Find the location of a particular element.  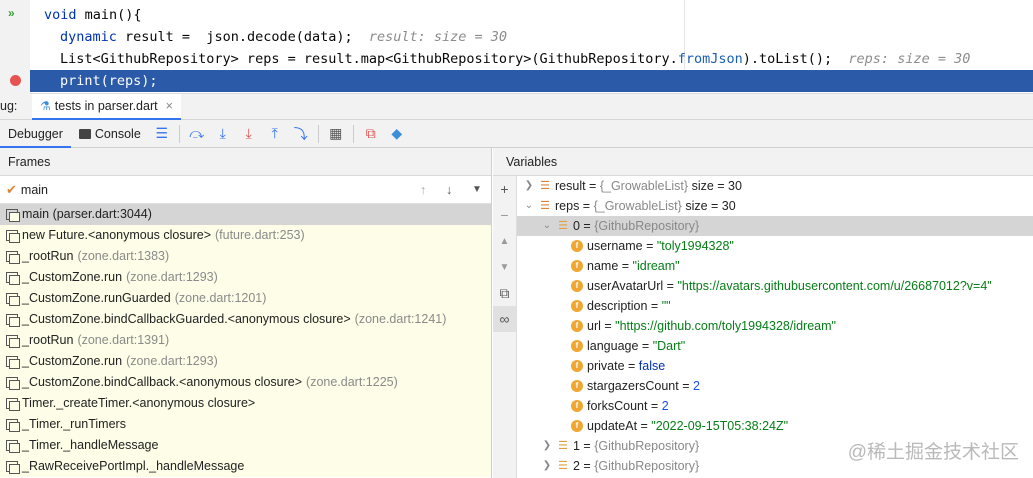

field-row: f description = "" is located at coordinates (775, 306).